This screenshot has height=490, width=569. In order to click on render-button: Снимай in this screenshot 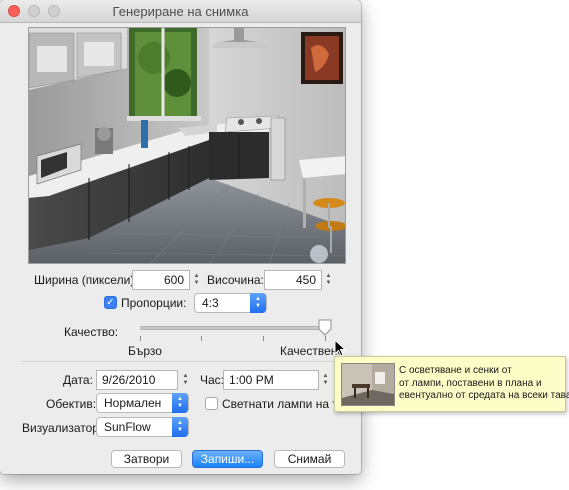, I will do `click(309, 459)`.